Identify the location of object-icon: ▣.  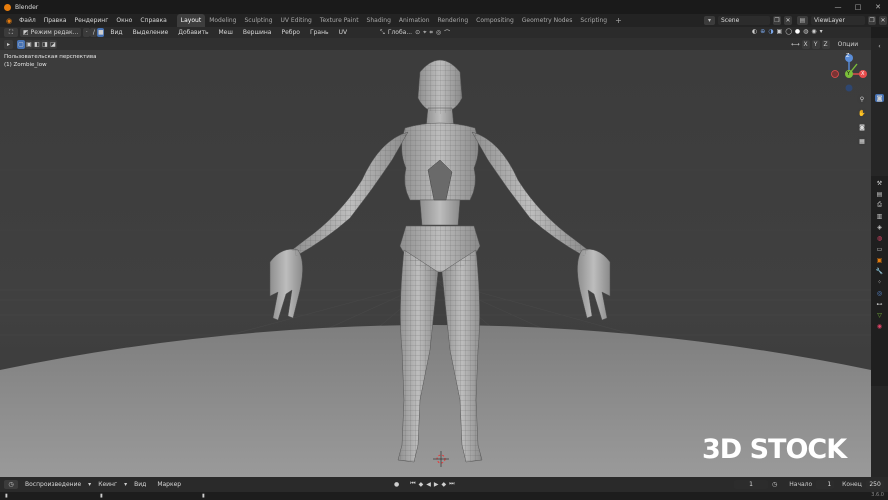
(879, 260).